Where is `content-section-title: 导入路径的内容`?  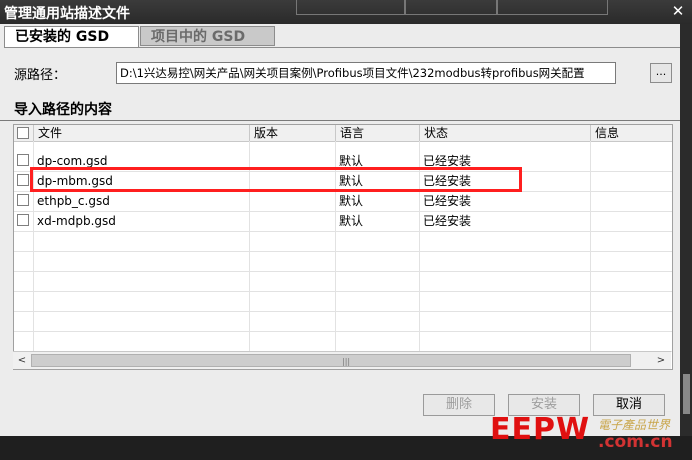
content-section-title: 导入路径的内容 is located at coordinates (63, 110).